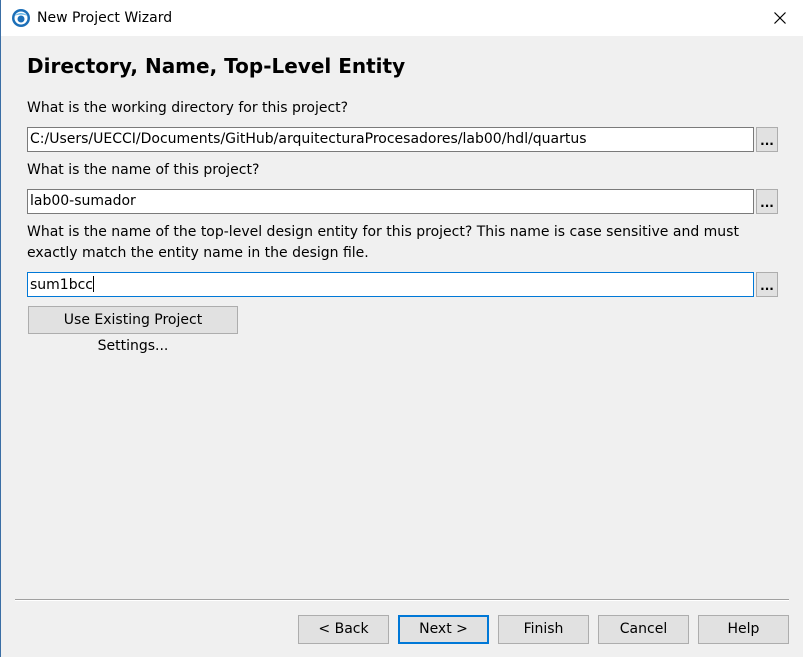  I want to click on window-title: New Project Wizard, so click(105, 18).